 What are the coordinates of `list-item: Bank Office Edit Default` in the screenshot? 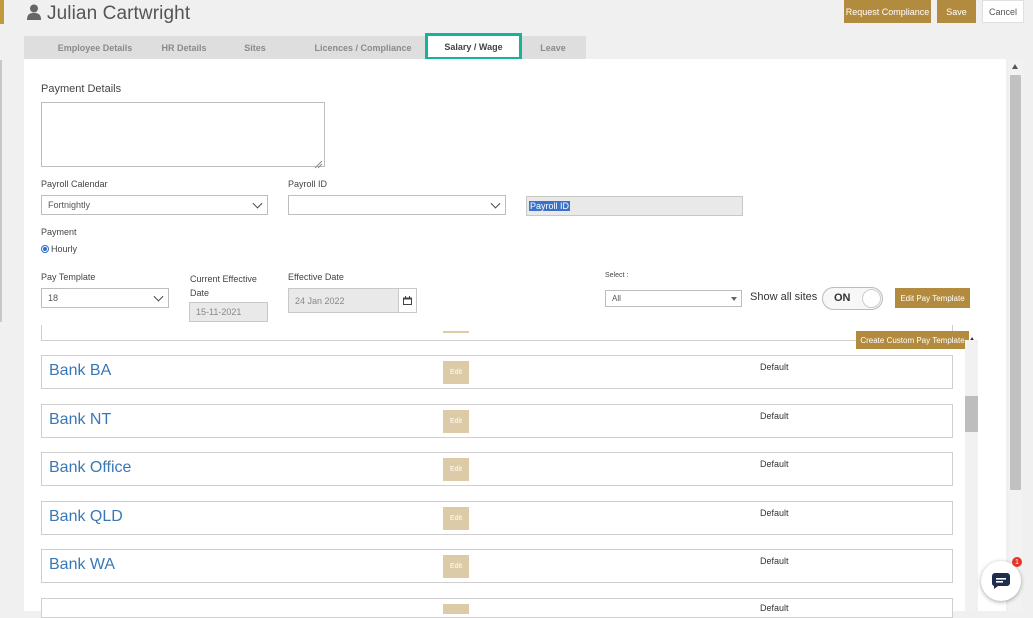 It's located at (497, 469).